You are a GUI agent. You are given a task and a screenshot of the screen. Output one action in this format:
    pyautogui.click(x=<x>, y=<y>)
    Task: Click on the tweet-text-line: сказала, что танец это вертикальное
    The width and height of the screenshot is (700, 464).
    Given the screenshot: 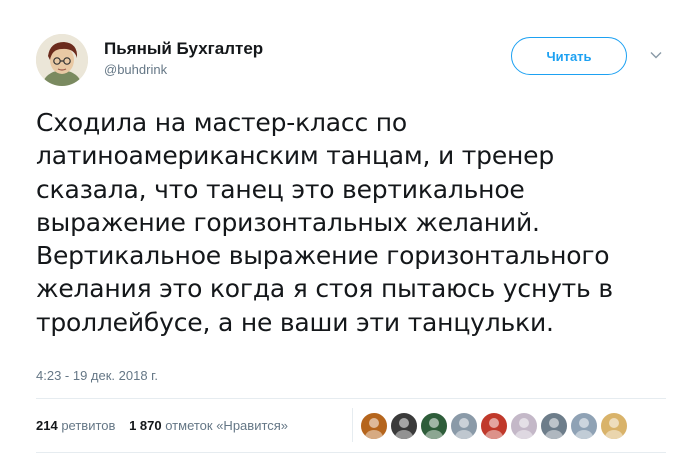 What is the action you would take?
    pyautogui.click(x=280, y=189)
    